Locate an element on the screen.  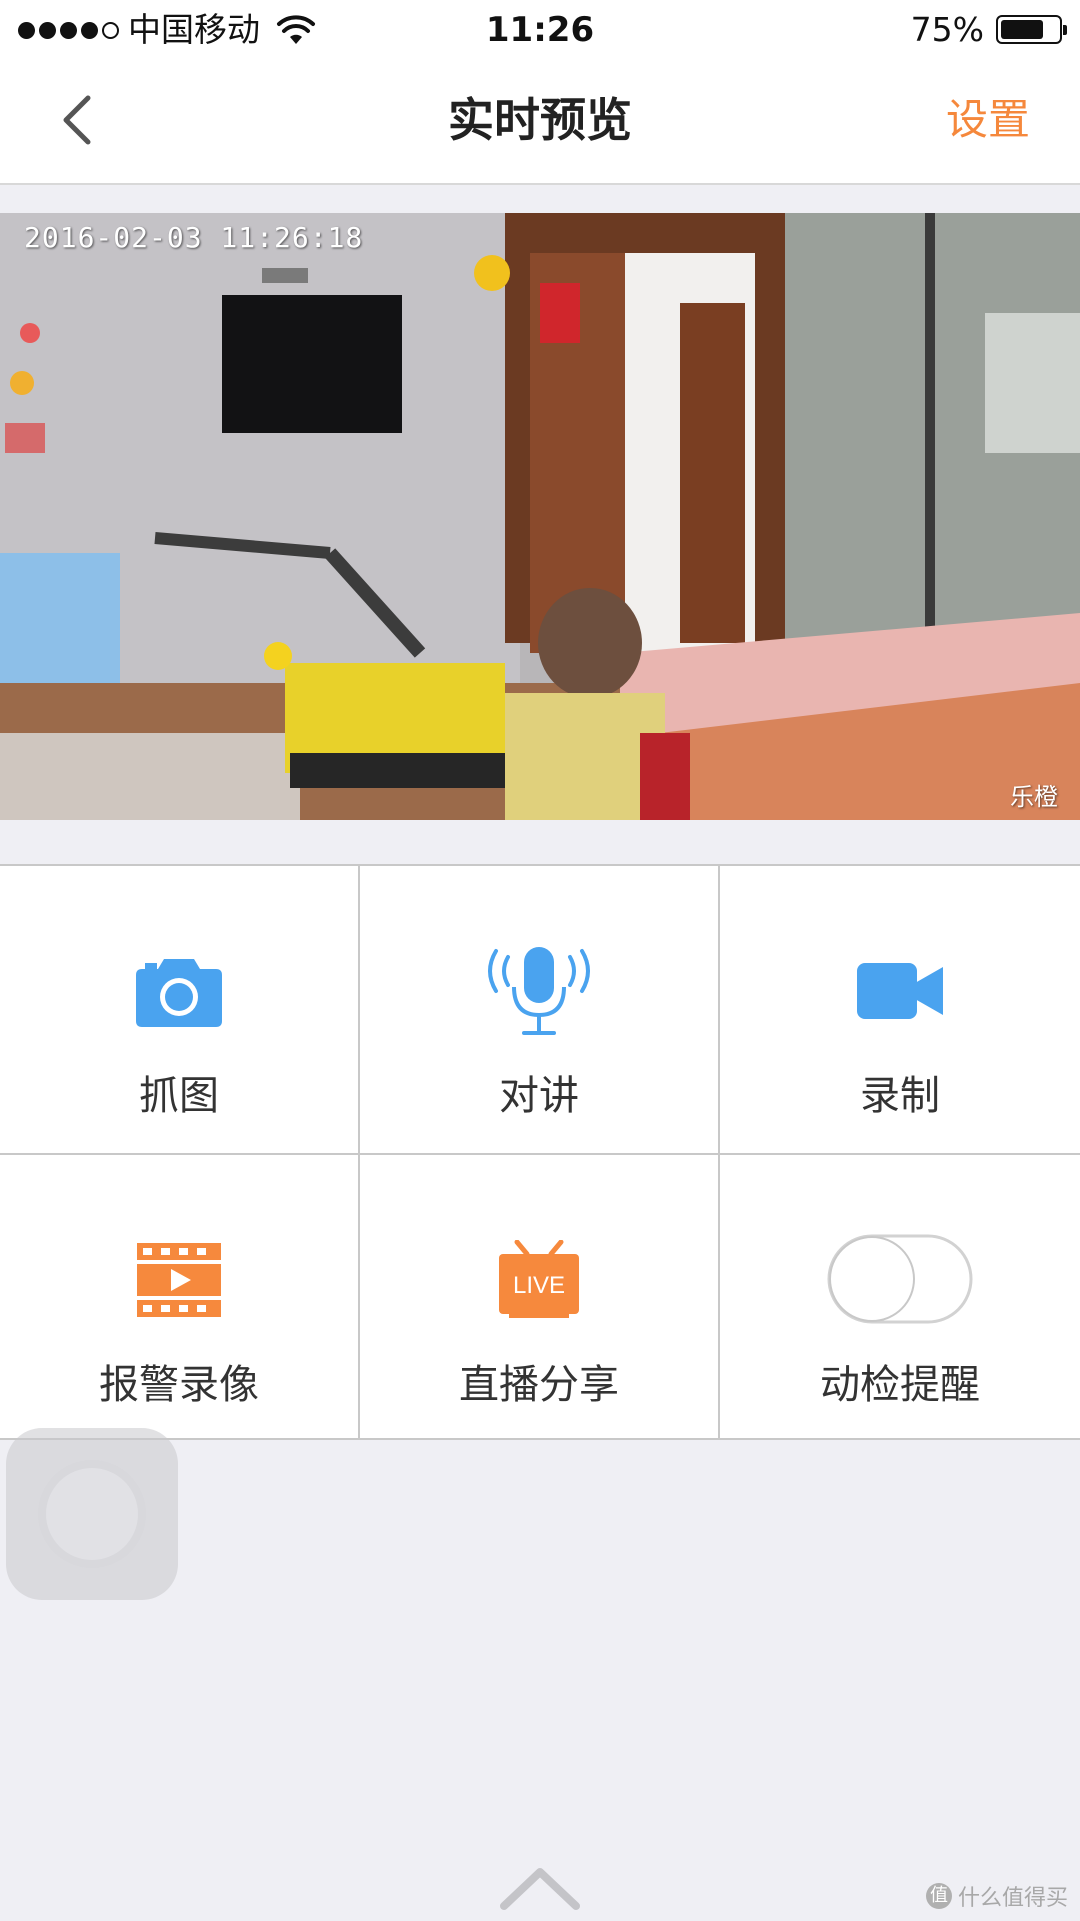
video-timestamp: 2016-02-03 11:26:18 is located at coordinates (194, 237).